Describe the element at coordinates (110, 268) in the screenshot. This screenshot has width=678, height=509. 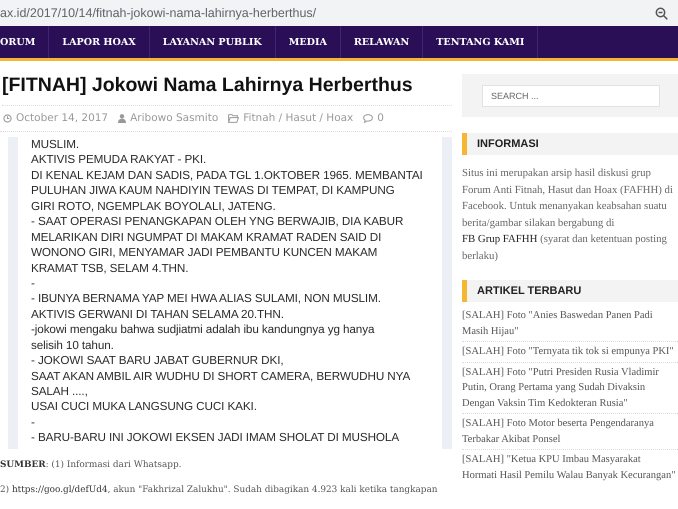
I see `post-text-line: KRAMAT TSB, SELAM 4.THN.` at that location.